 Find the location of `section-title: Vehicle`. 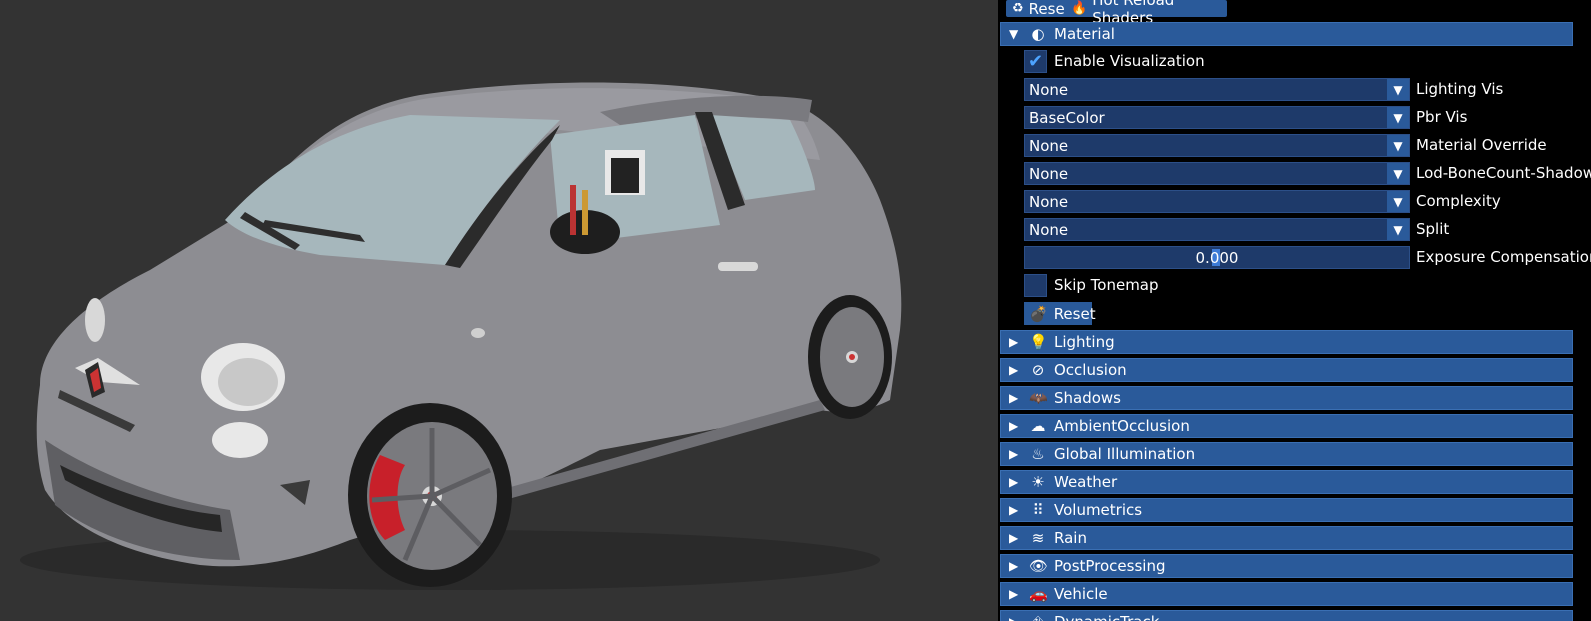

section-title: Vehicle is located at coordinates (1081, 594).